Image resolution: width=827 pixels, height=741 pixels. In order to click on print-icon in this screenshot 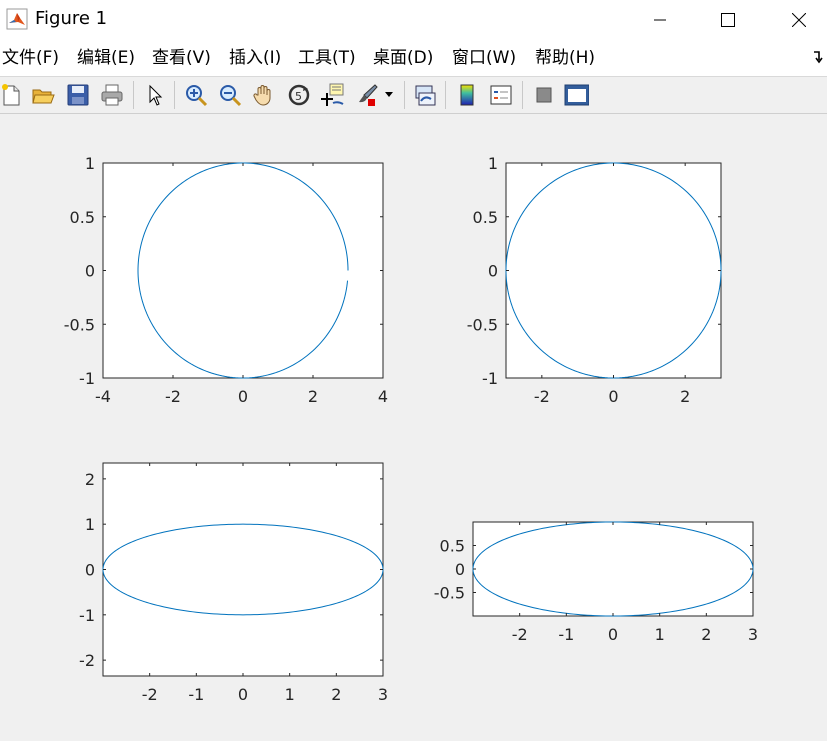, I will do `click(112, 95)`.